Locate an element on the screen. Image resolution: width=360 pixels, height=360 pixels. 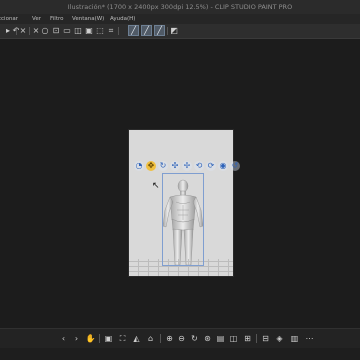
menu-item-window: Ventana(W) is located at coordinates (88, 19).